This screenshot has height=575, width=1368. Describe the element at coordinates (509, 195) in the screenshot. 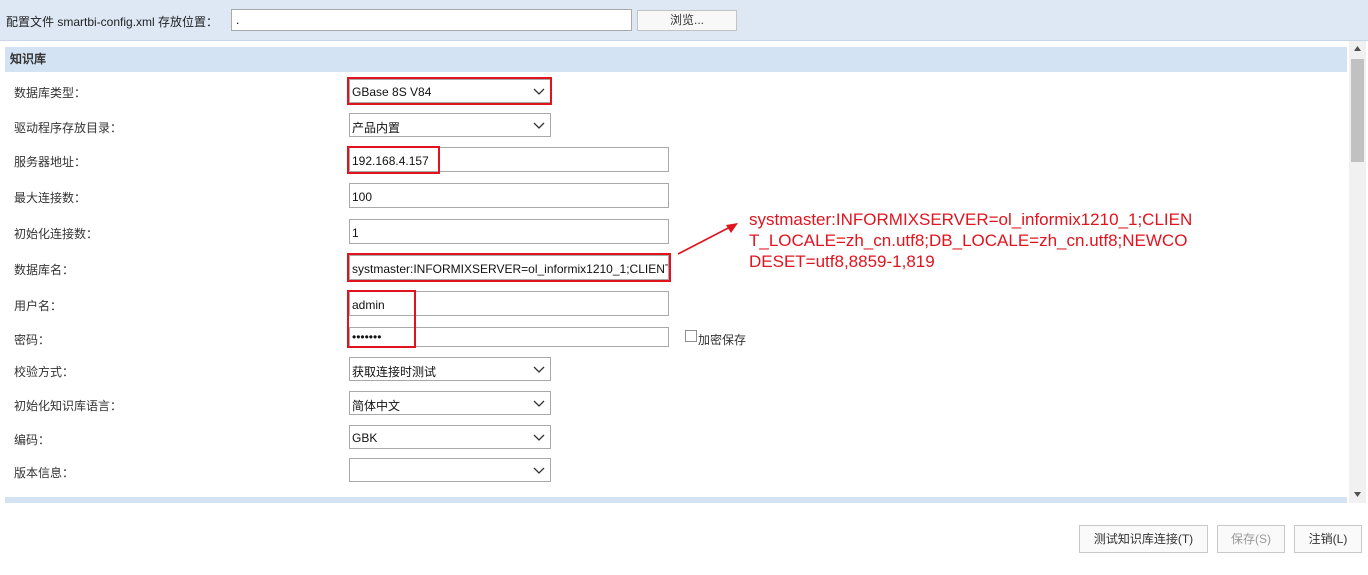

I see `max-conn-input: 100` at that location.